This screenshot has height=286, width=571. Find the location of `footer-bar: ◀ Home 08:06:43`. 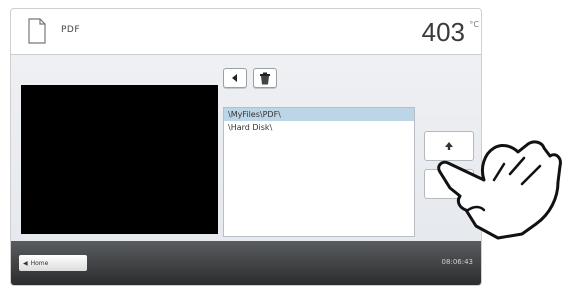

footer-bar: ◀ Home 08:06:43 is located at coordinates (246, 263).